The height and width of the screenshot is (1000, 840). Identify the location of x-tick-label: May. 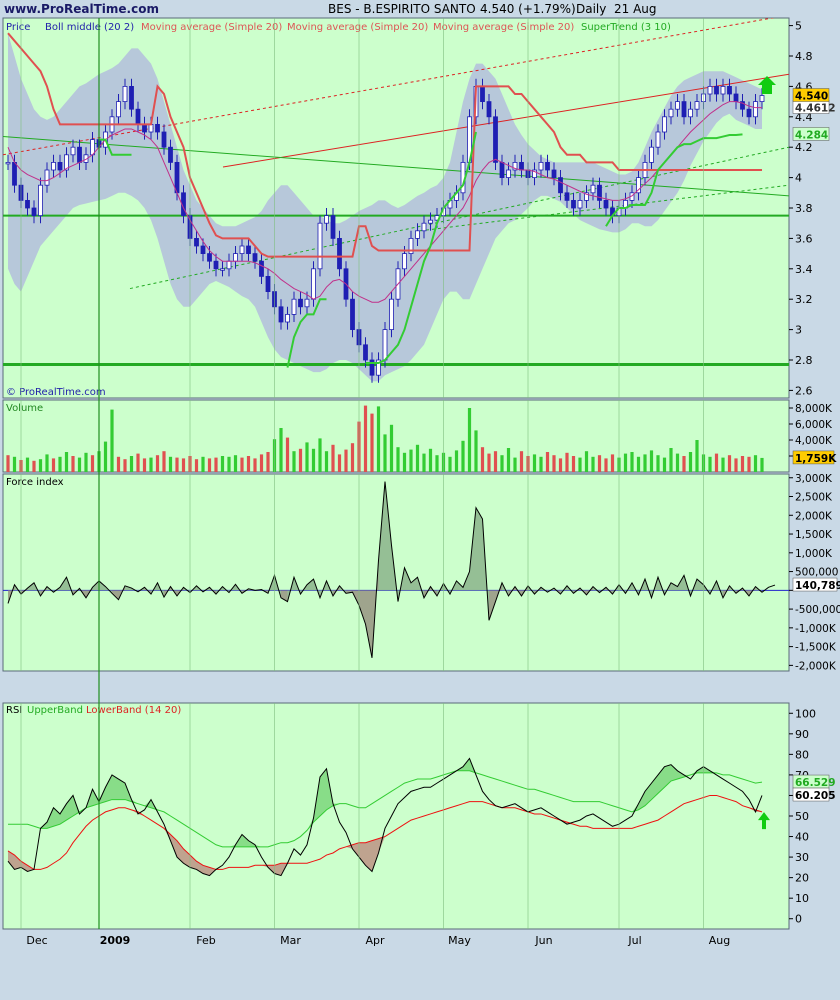
(459, 940).